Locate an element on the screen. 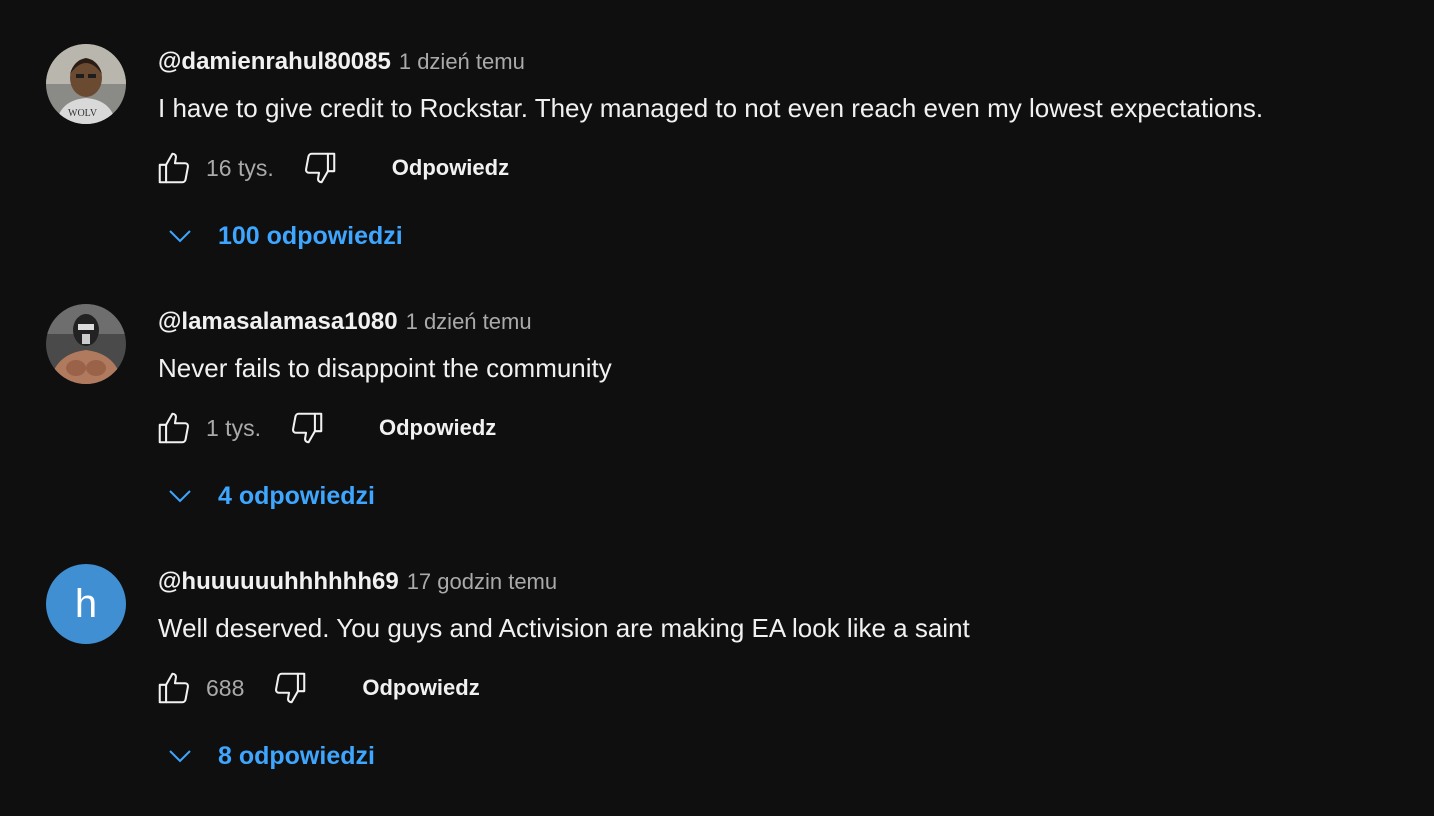 Image resolution: width=1434 pixels, height=816 pixels. replies-count-label: 8 odpowiedzi is located at coordinates (296, 755).